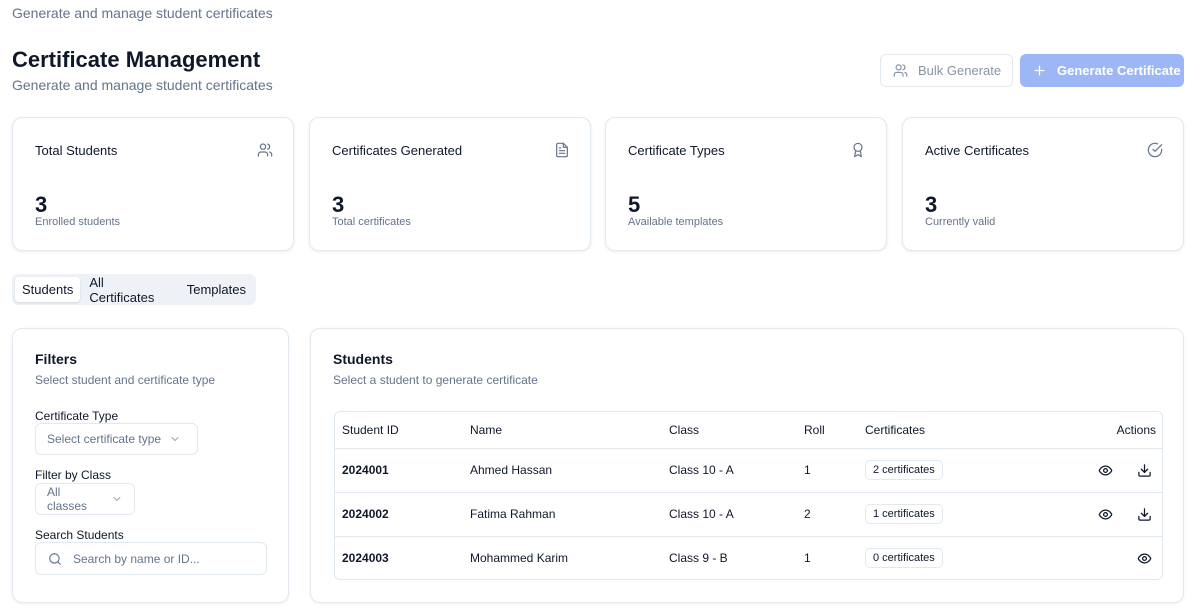  I want to click on students-title: Students, so click(363, 359).